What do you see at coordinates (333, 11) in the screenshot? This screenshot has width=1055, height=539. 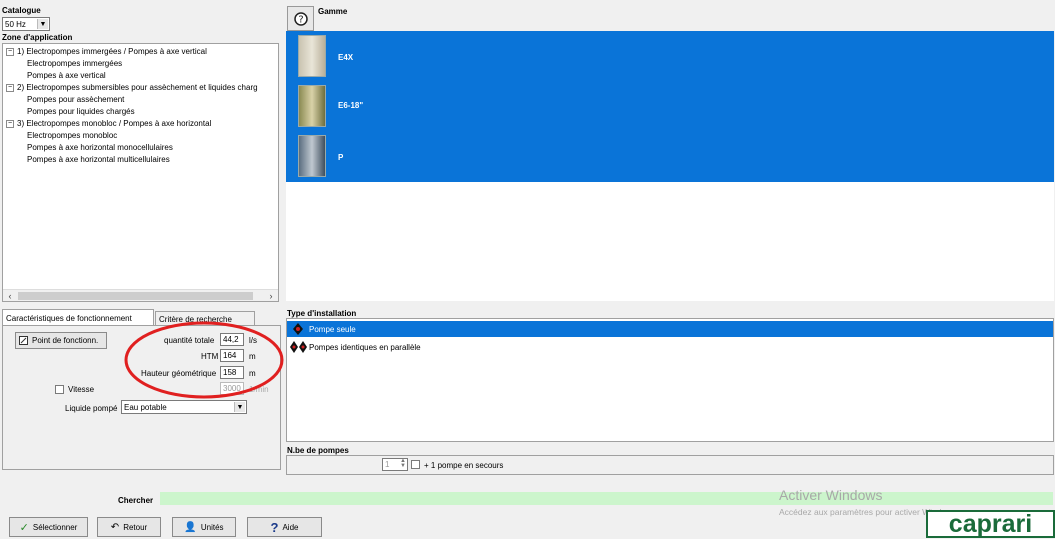 I see `gamme-label: Gamme` at bounding box center [333, 11].